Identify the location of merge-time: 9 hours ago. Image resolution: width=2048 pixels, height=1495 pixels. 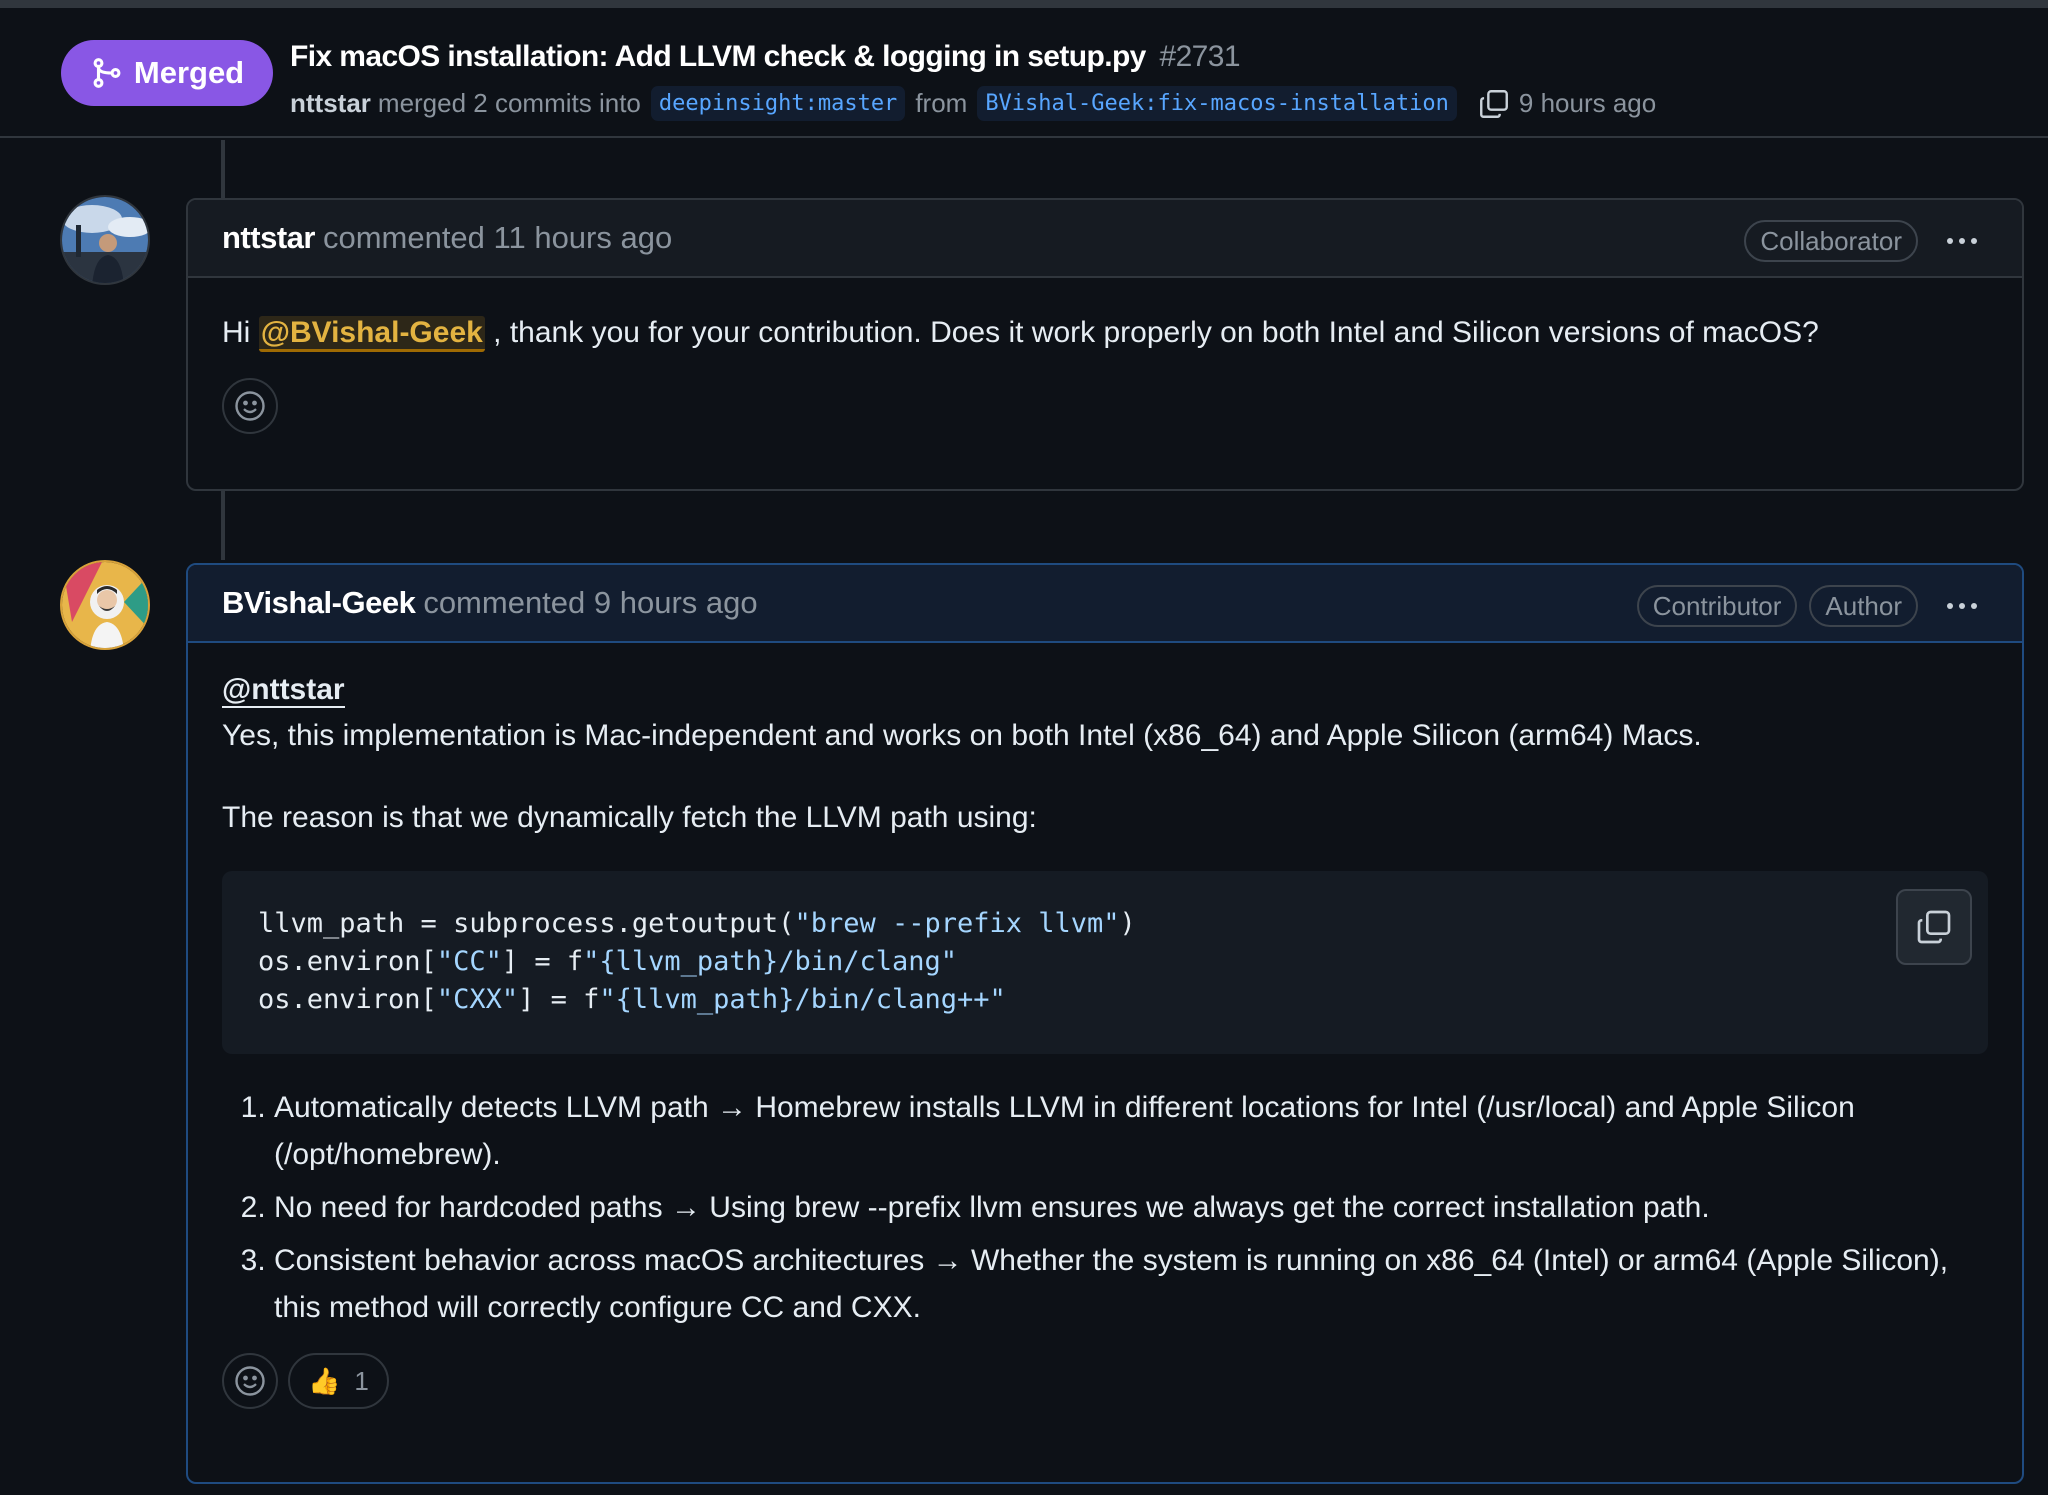
(1587, 103).